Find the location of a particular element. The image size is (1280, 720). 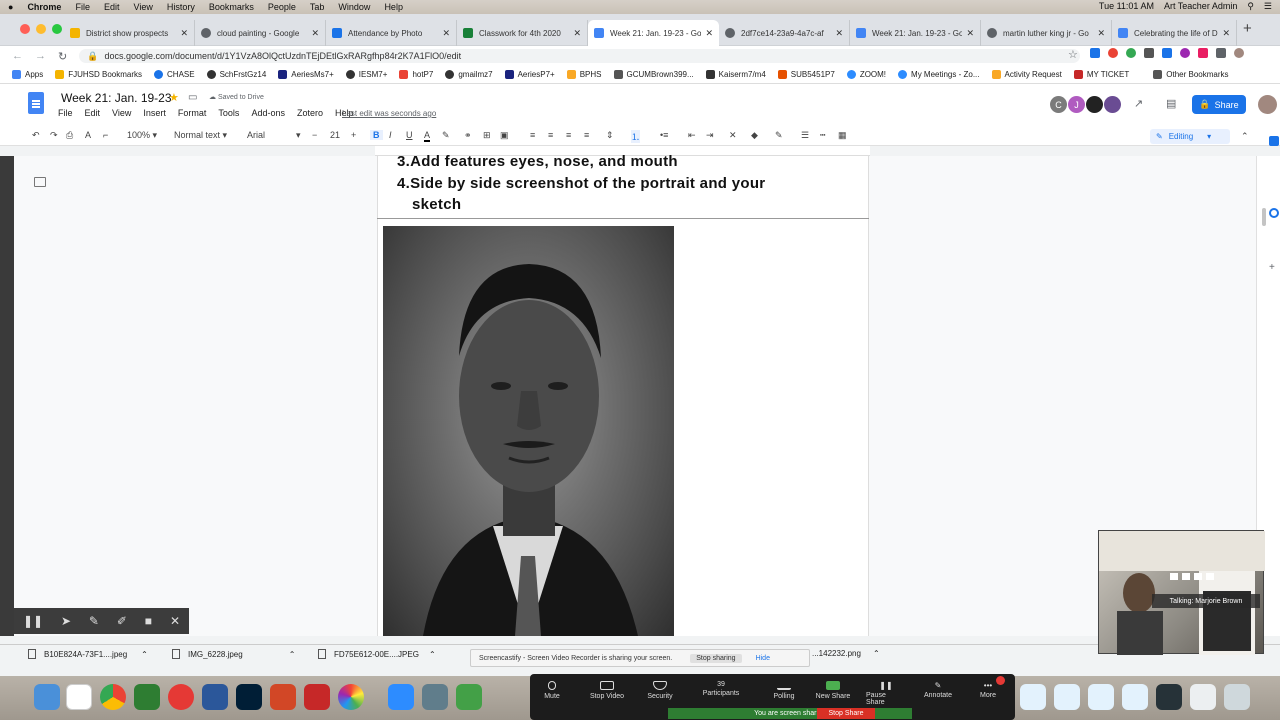

camera-icon: ■ is located at coordinates (148, 621).